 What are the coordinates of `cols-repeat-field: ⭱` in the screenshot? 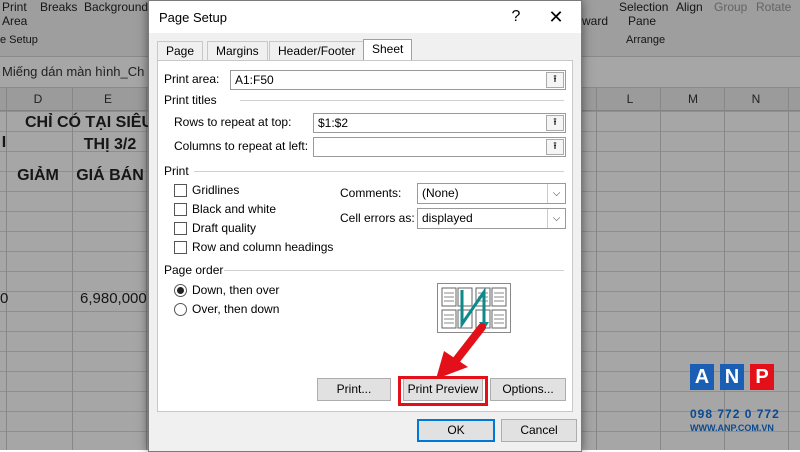 It's located at (439, 147).